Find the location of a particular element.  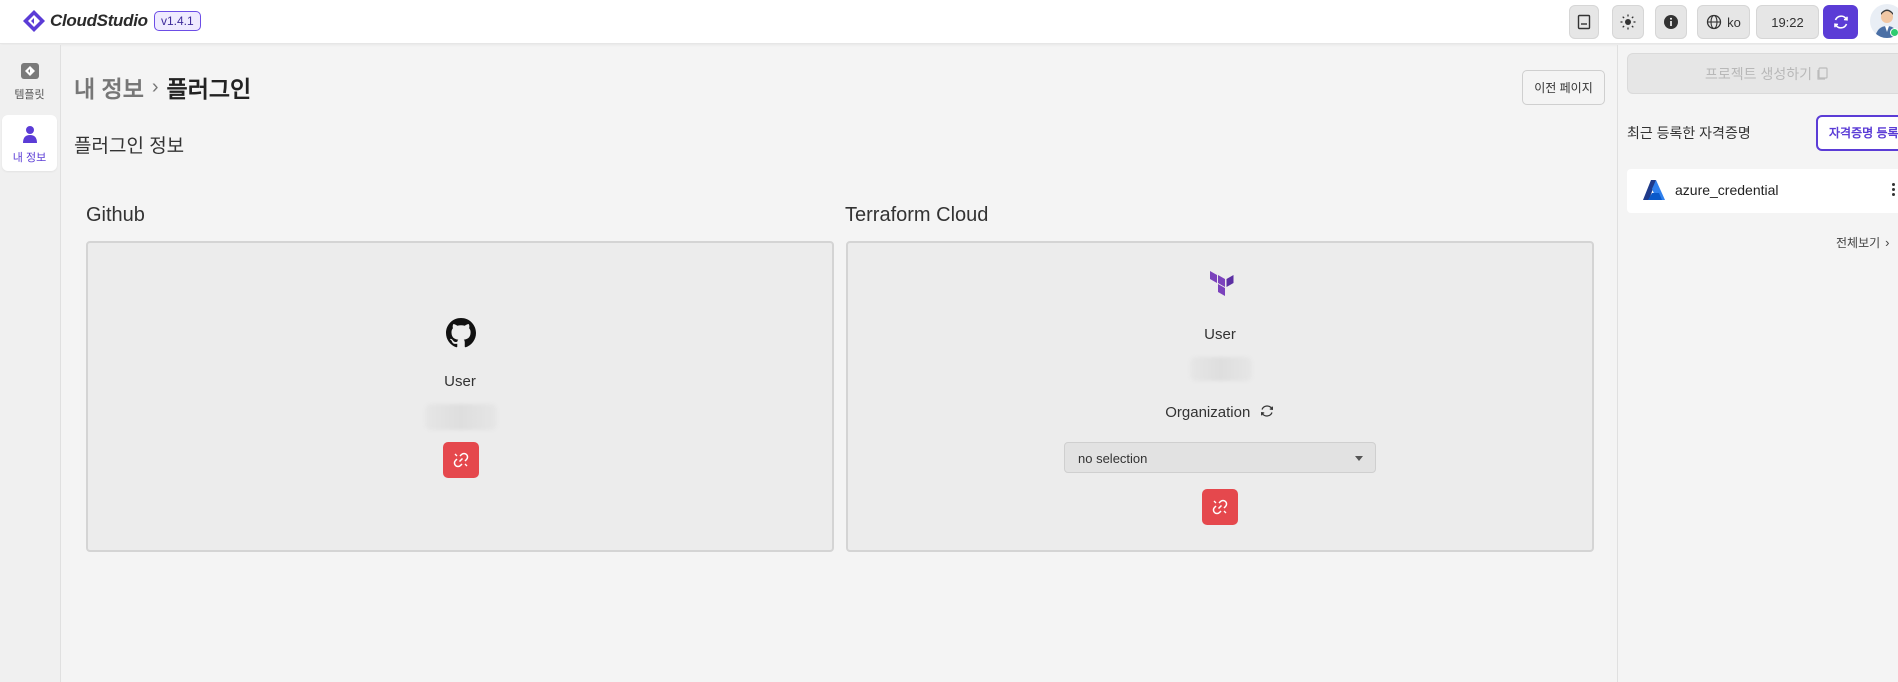

clock-display: 19:22 is located at coordinates (1787, 22).